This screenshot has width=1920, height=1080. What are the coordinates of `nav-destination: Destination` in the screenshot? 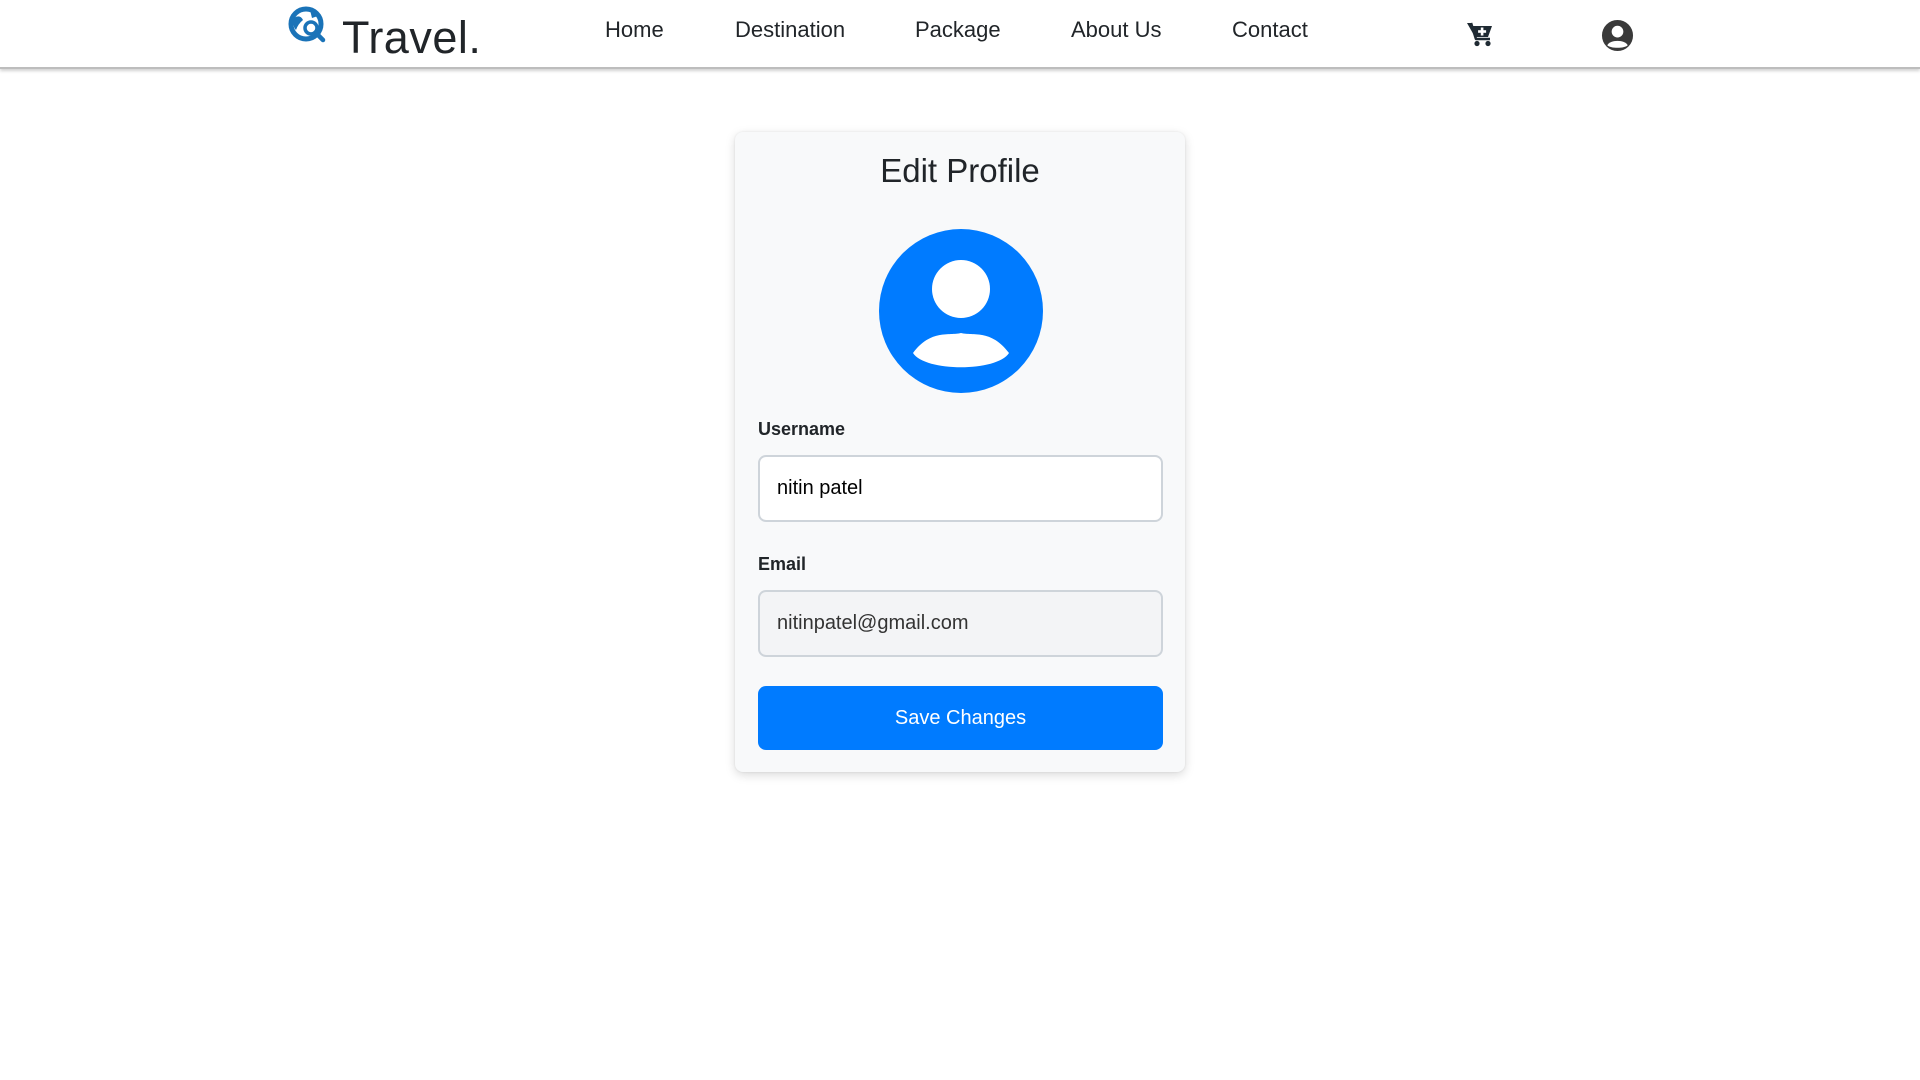 It's located at (790, 30).